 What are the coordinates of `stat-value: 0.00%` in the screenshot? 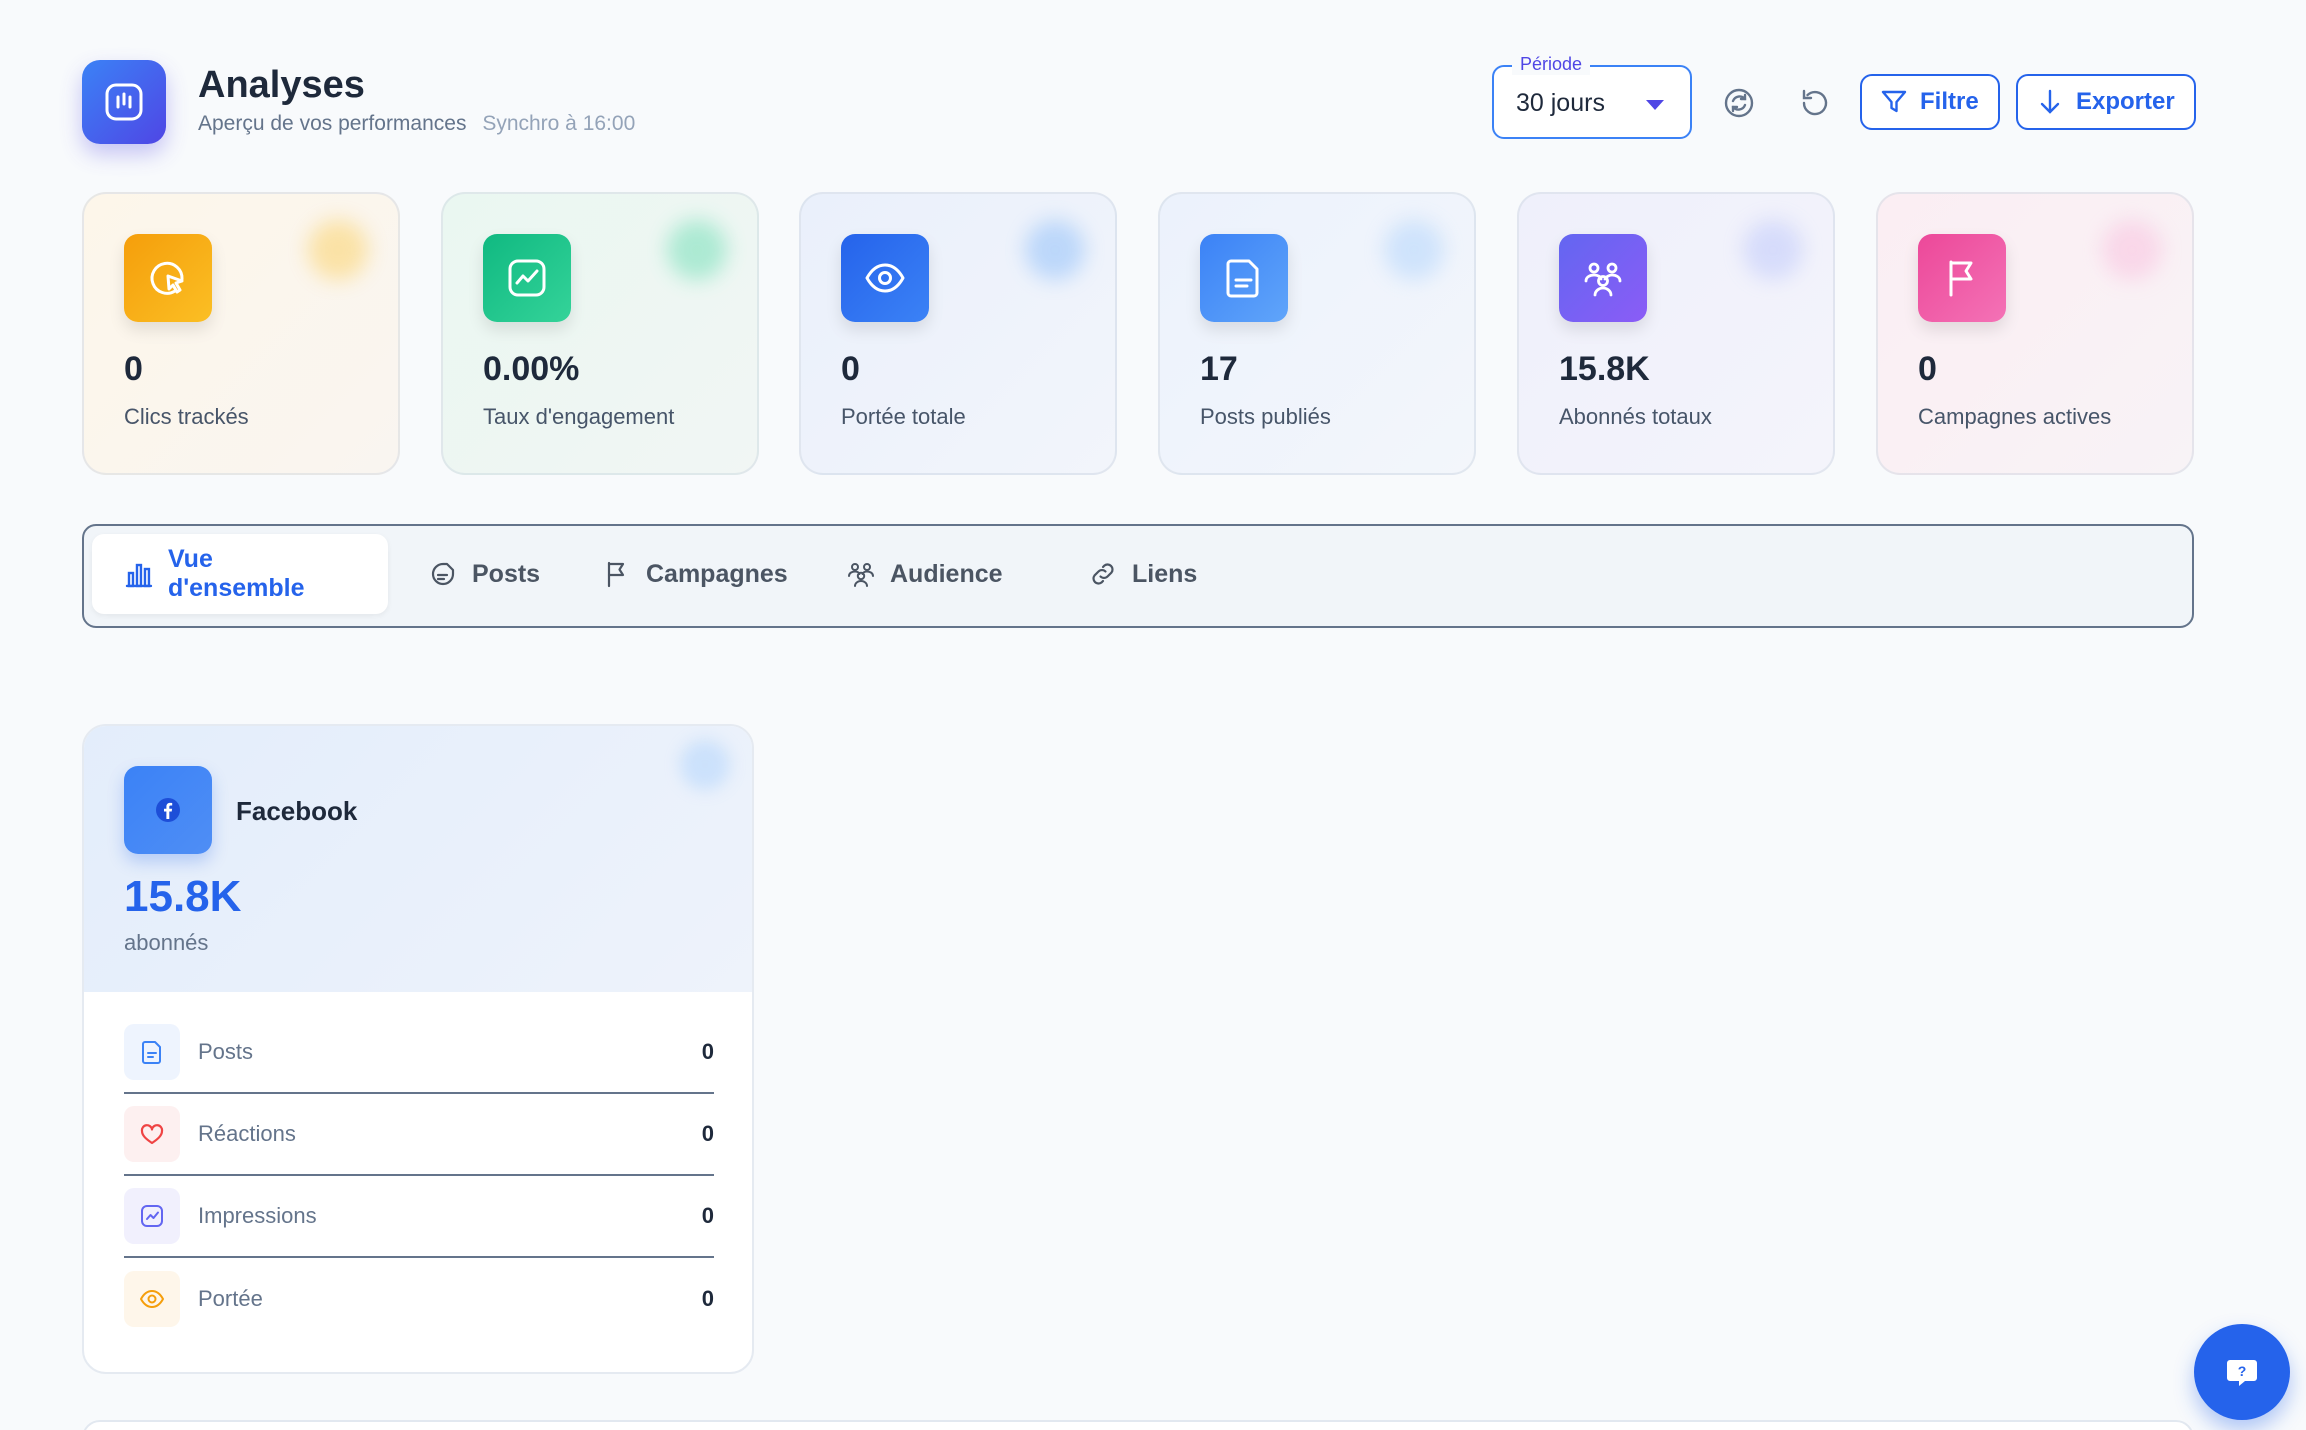 It's located at (531, 369).